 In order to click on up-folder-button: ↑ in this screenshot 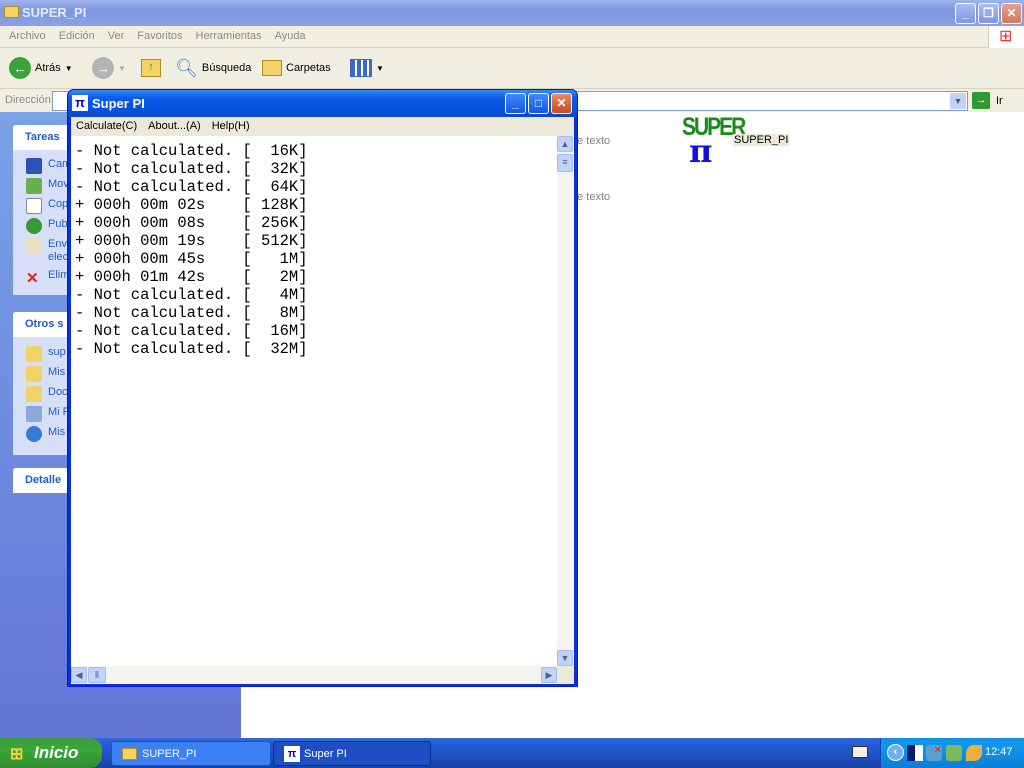, I will do `click(151, 68)`.